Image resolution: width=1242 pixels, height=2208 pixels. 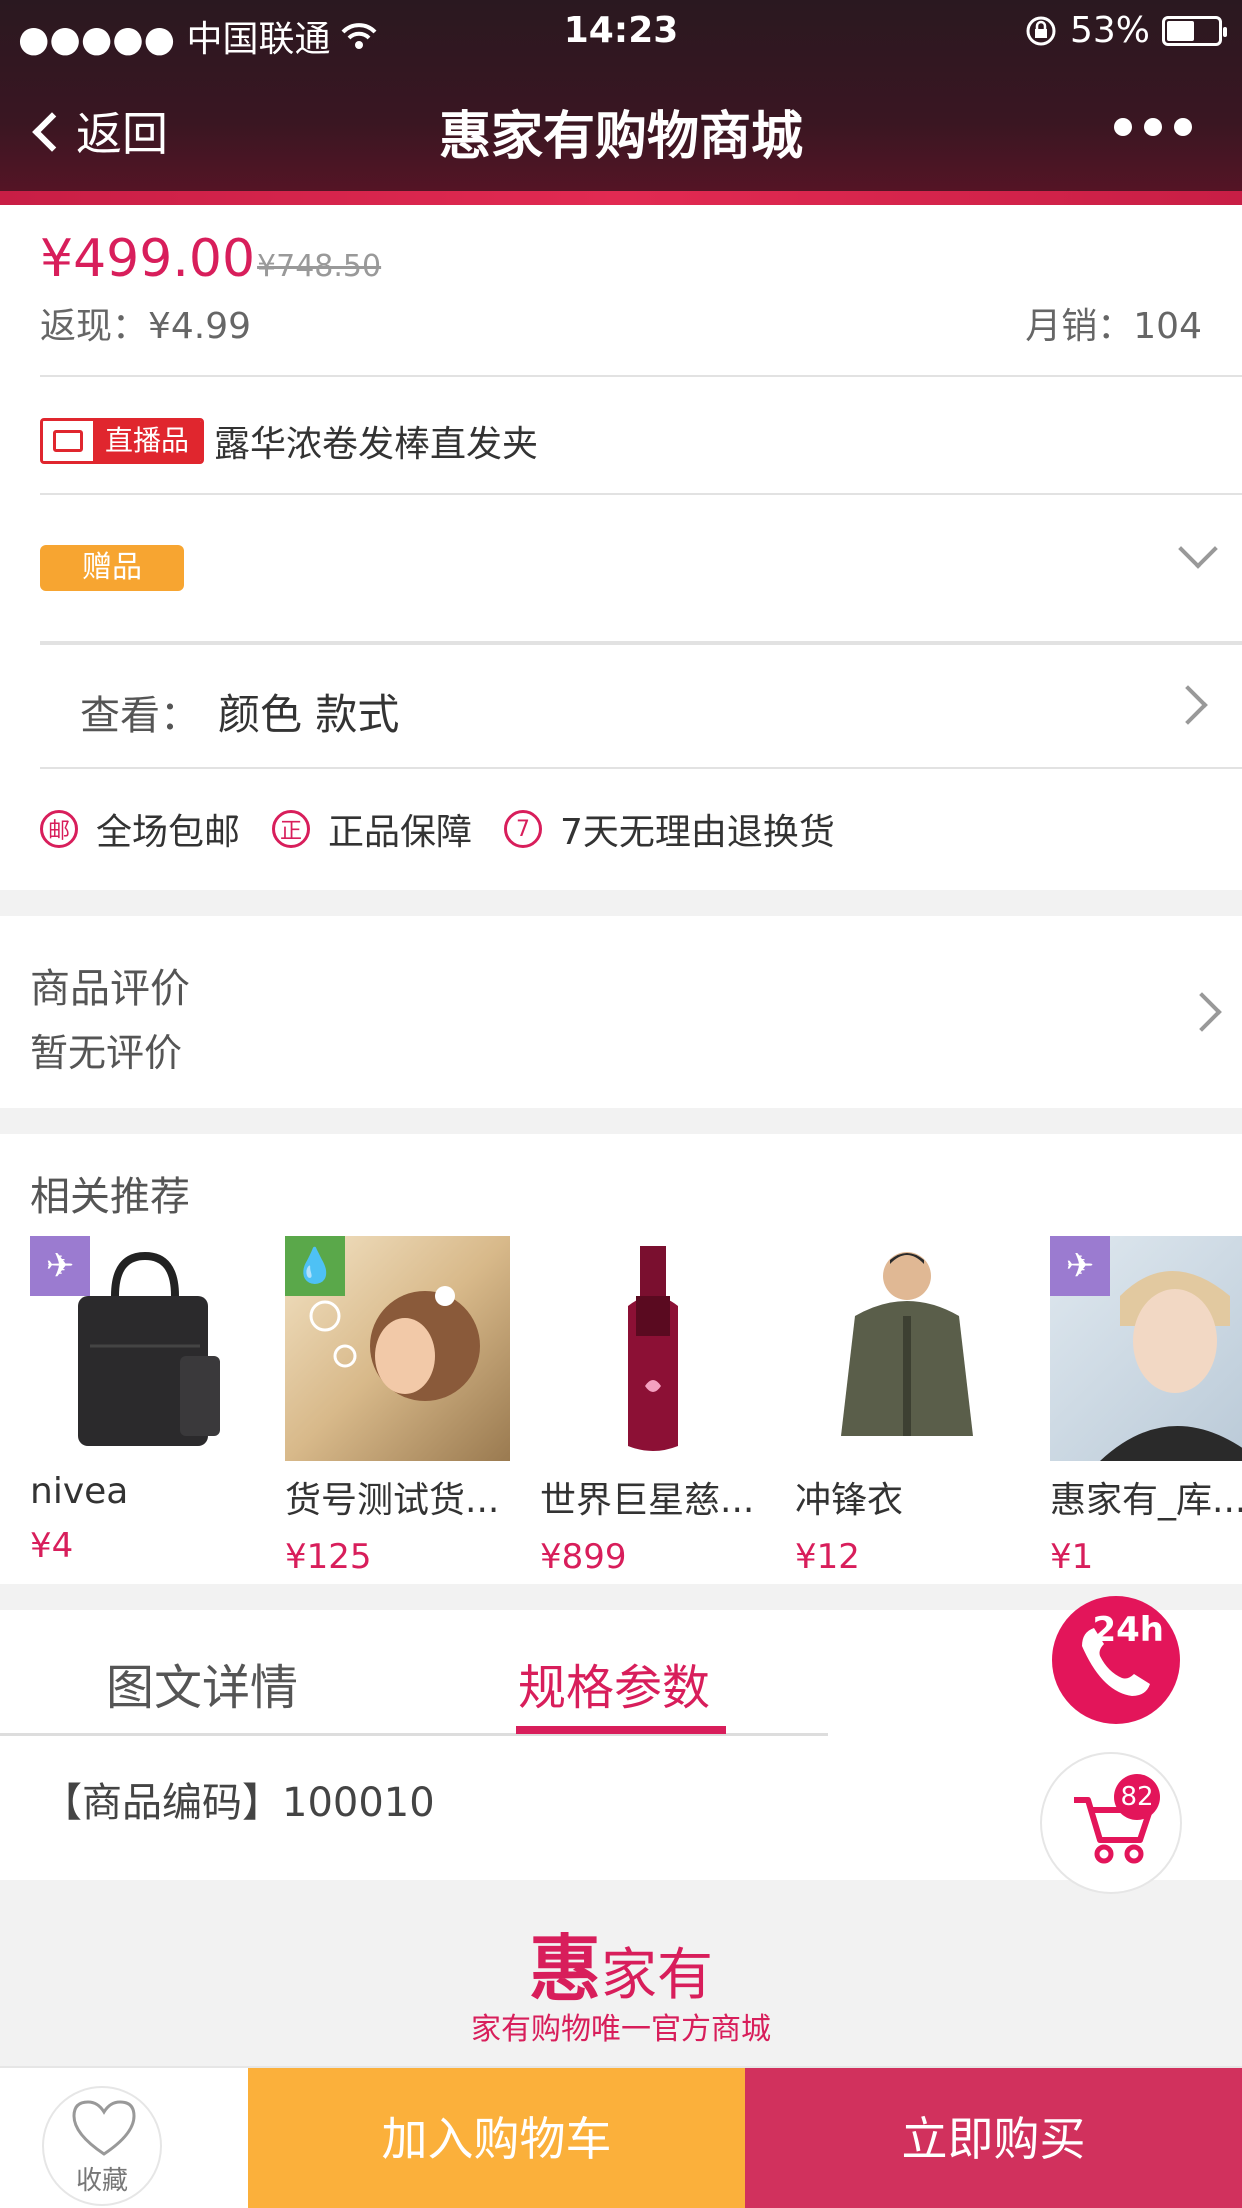 I want to click on recommend-price: ¥125, so click(x=328, y=1557).